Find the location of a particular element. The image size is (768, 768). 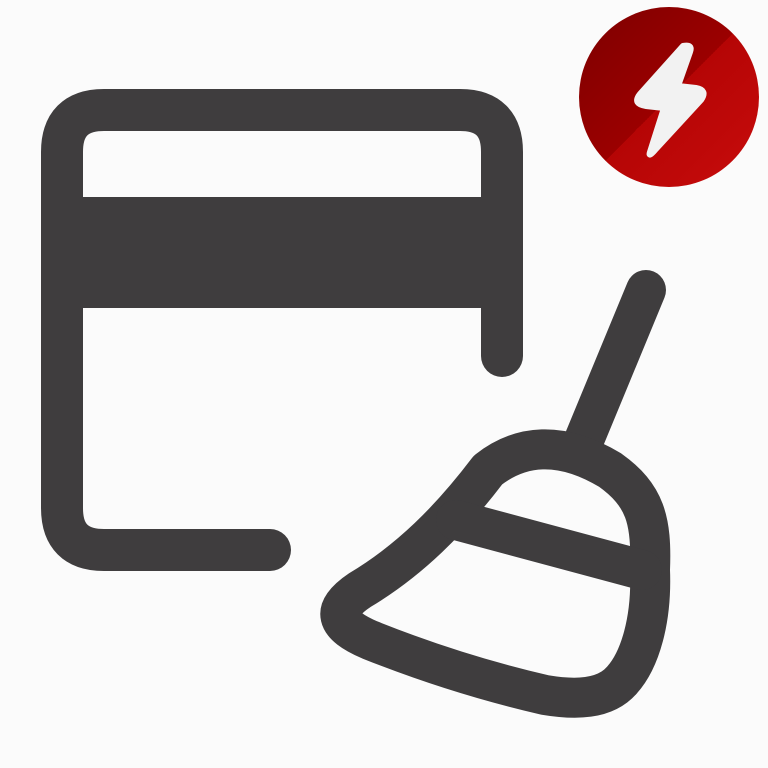

card-magnetic-stripe is located at coordinates (282, 252).